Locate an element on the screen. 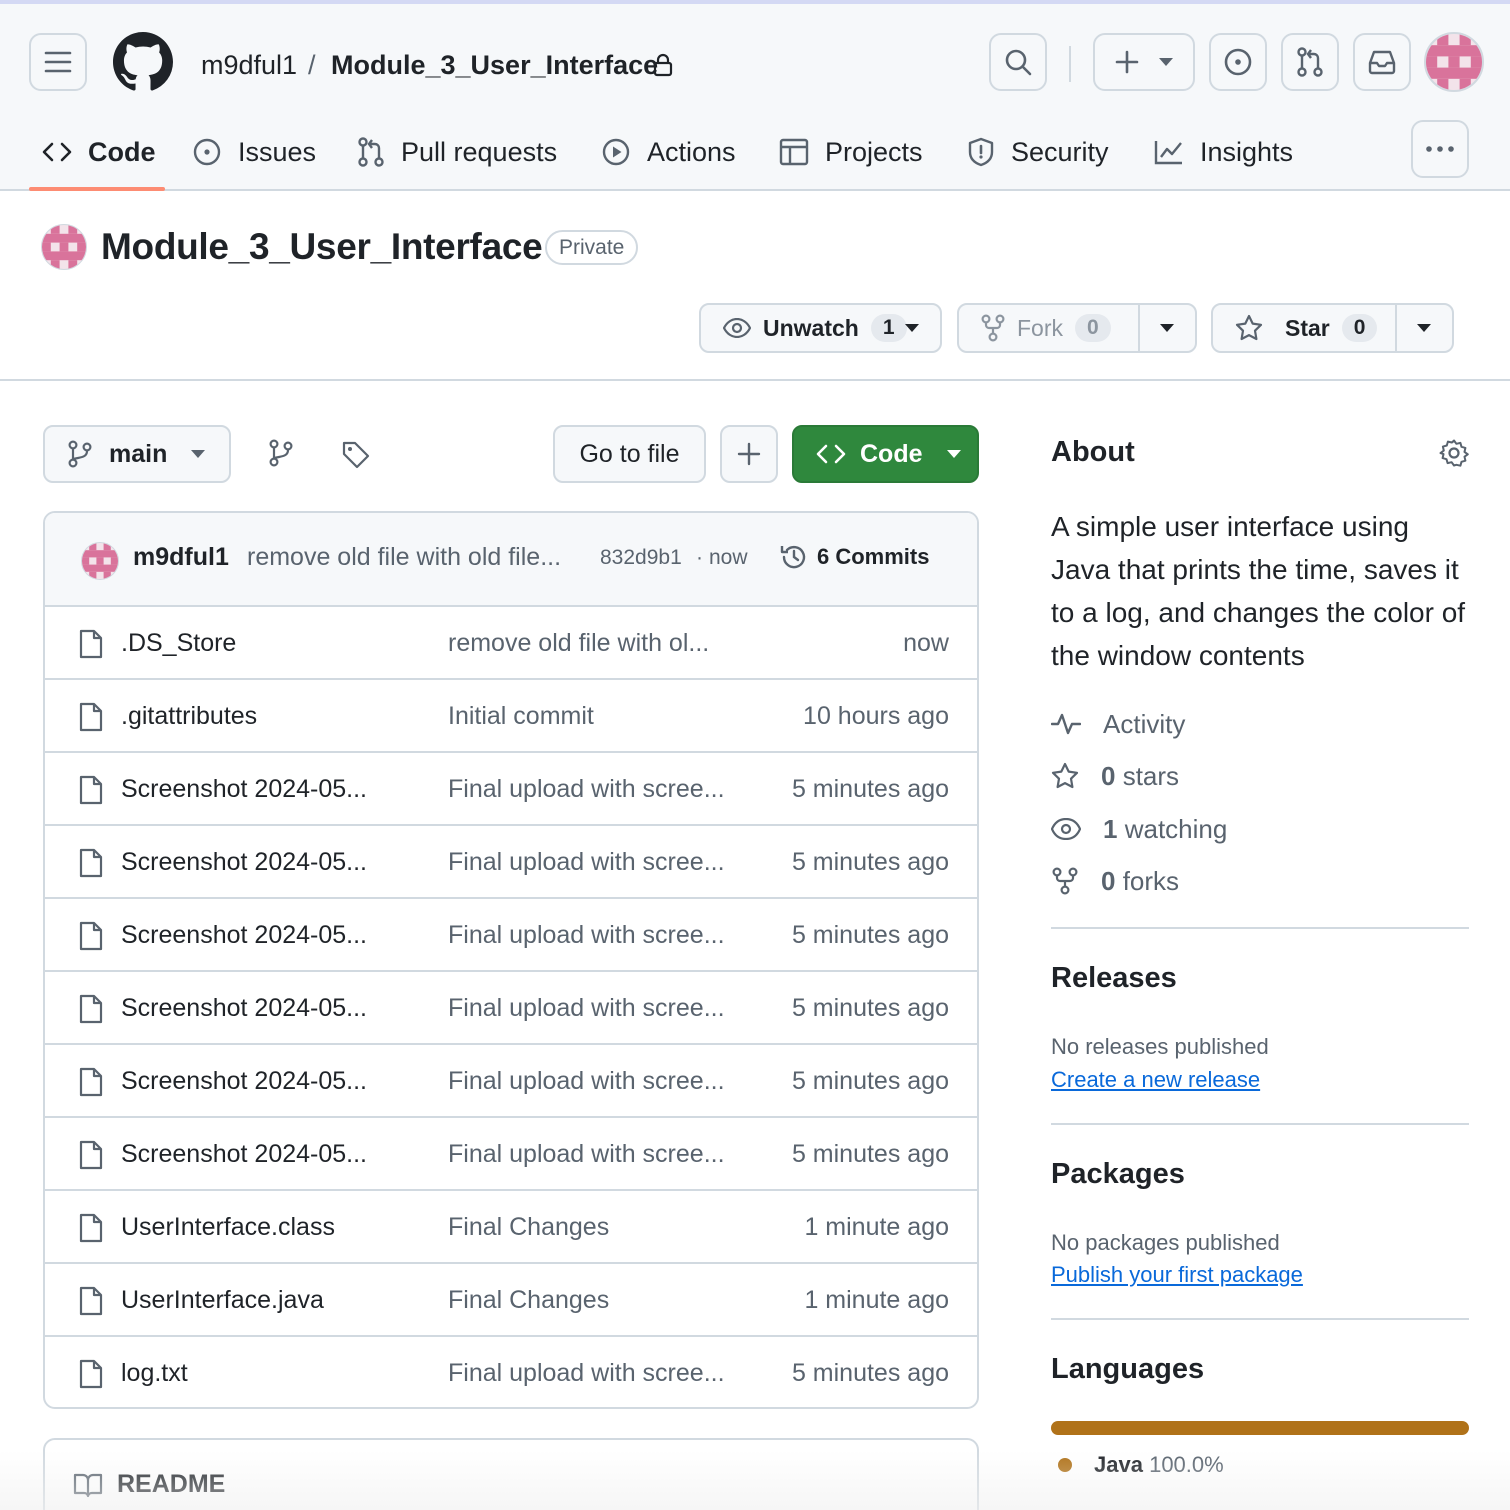 The width and height of the screenshot is (1510, 1510). github-logo-icon is located at coordinates (143, 62).